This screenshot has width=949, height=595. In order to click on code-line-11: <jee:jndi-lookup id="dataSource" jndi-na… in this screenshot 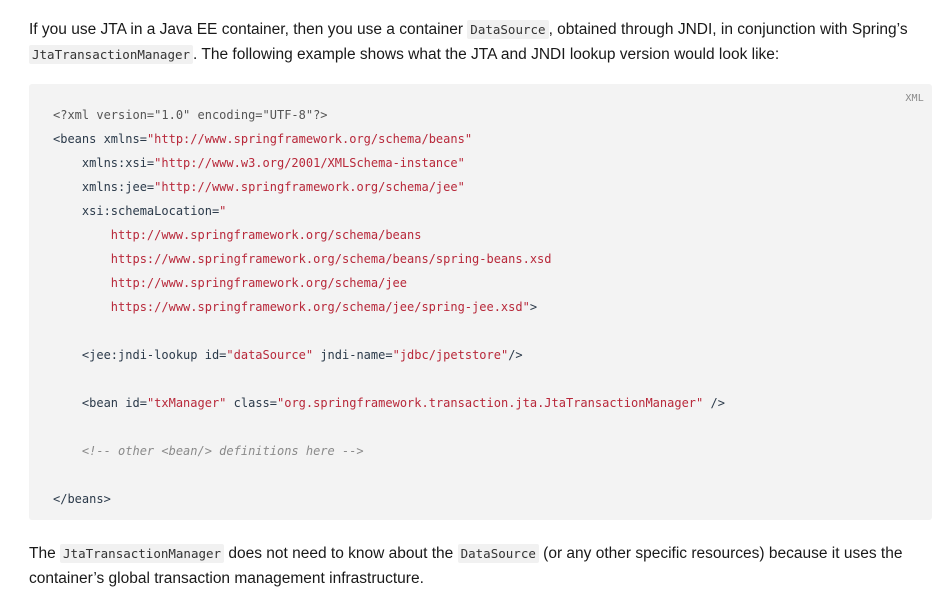, I will do `click(389, 355)`.